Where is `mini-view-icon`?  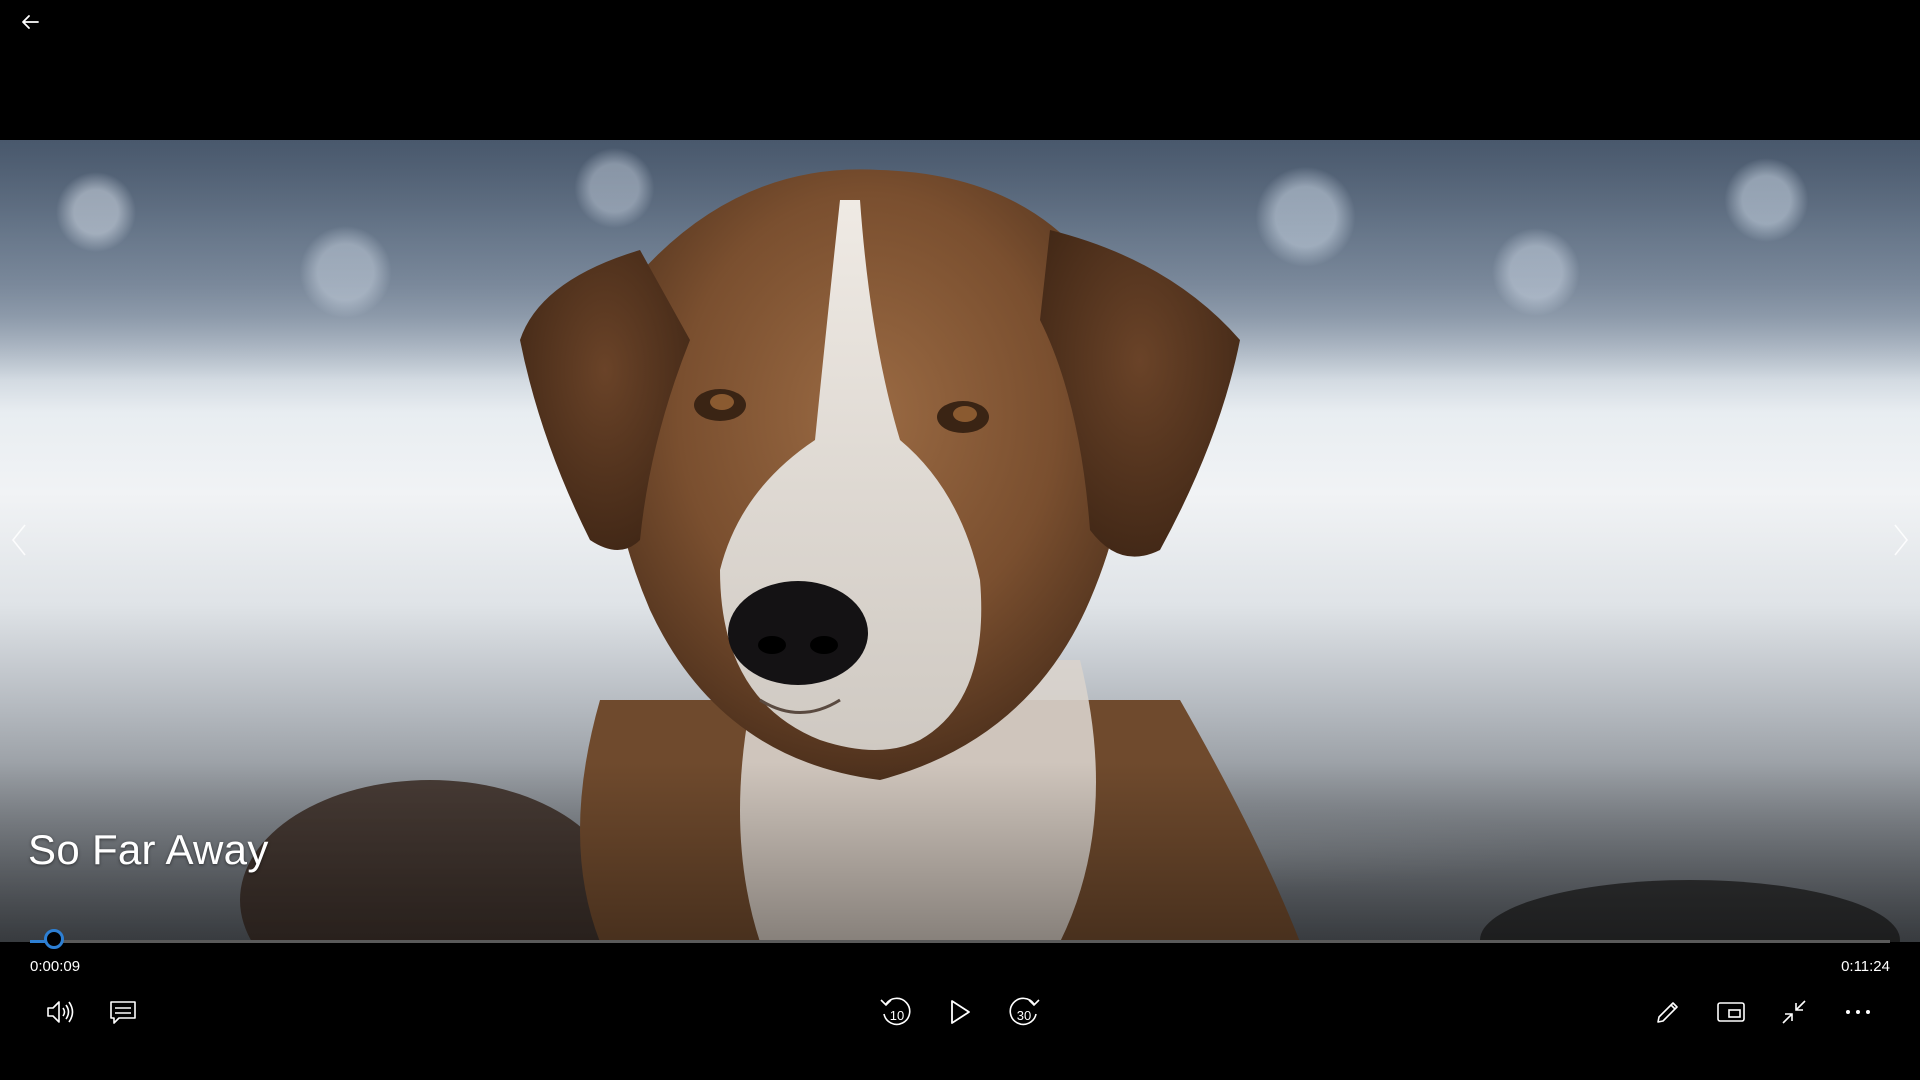
mini-view-icon is located at coordinates (1731, 1012).